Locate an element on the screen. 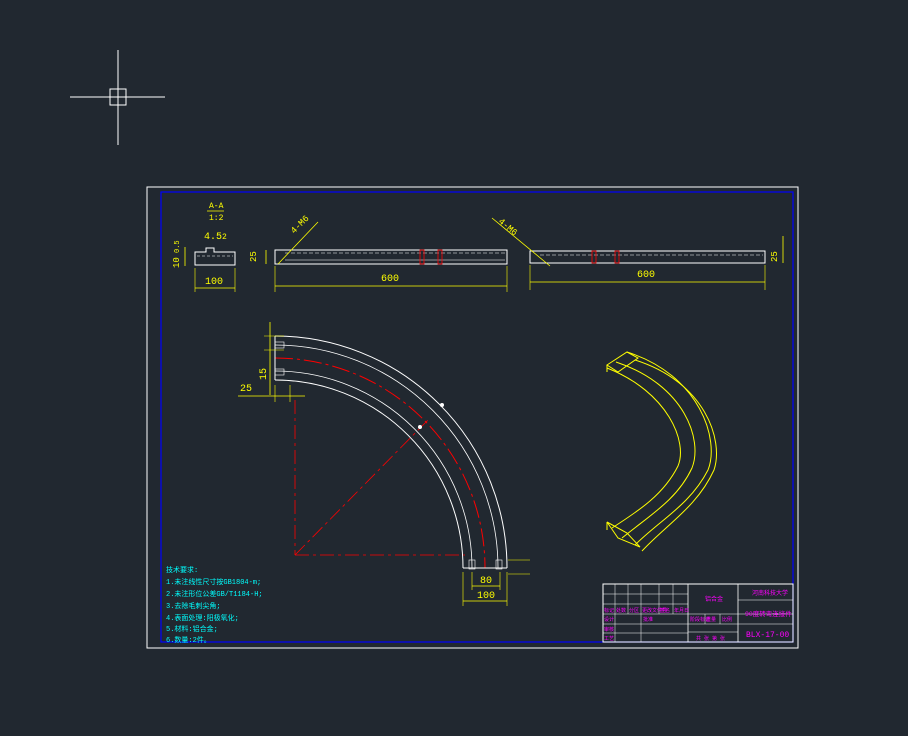  side-thread-label: 4-M6 is located at coordinates (507, 228).